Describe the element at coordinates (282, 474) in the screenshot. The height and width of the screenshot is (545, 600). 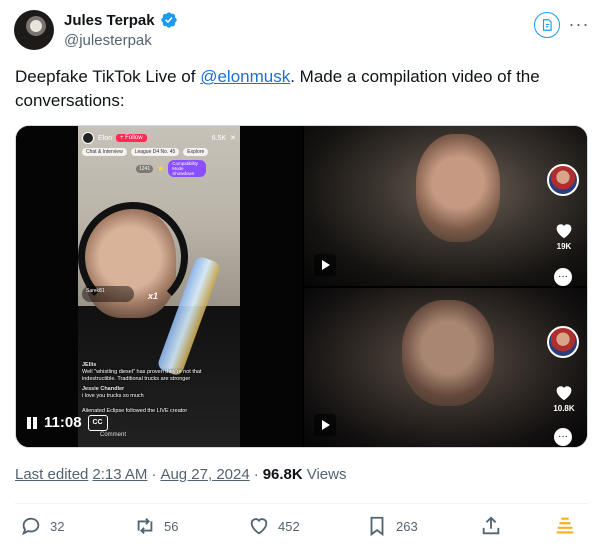
I see `views-count: 96.8K` at that location.